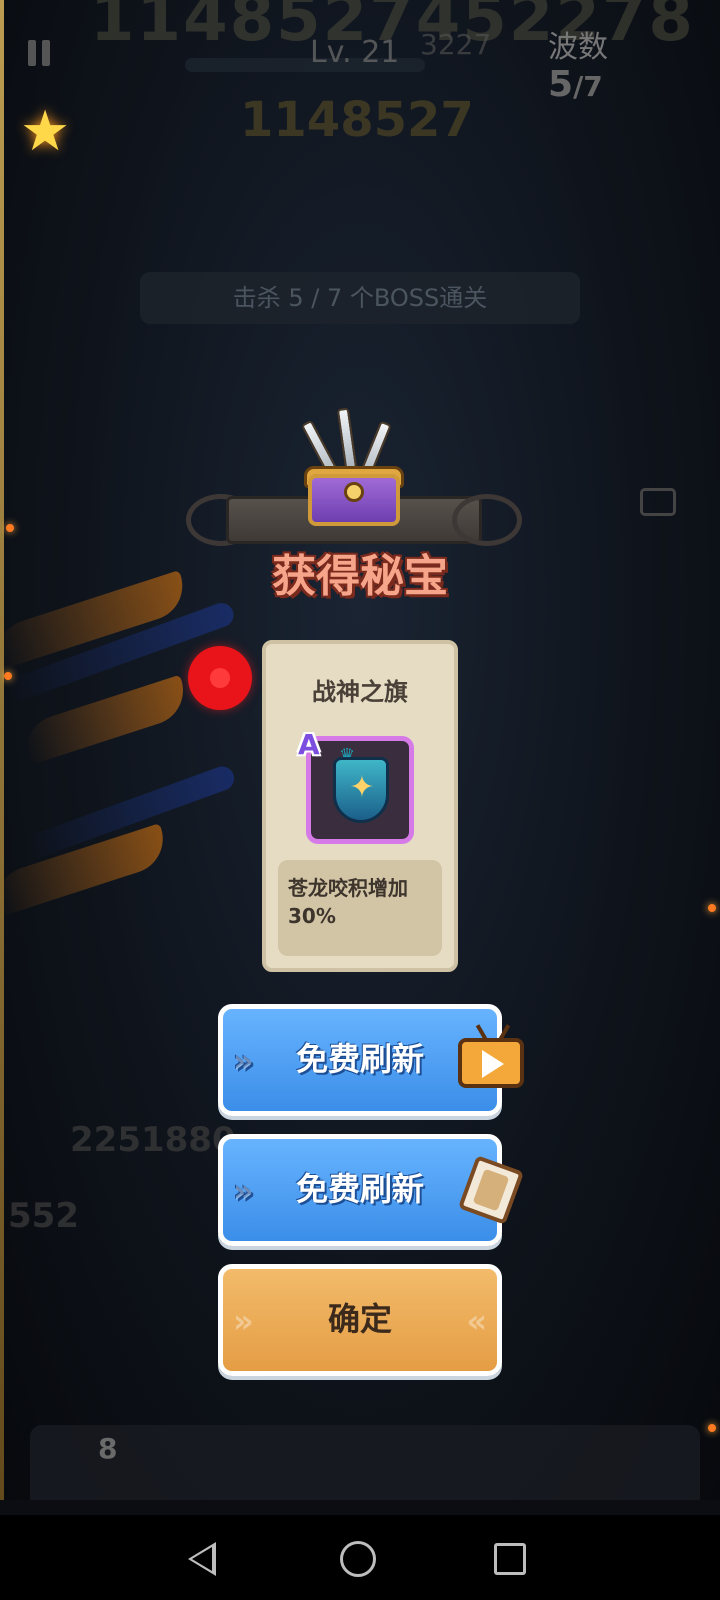  I want to click on record-dot-icon, so click(220, 678).